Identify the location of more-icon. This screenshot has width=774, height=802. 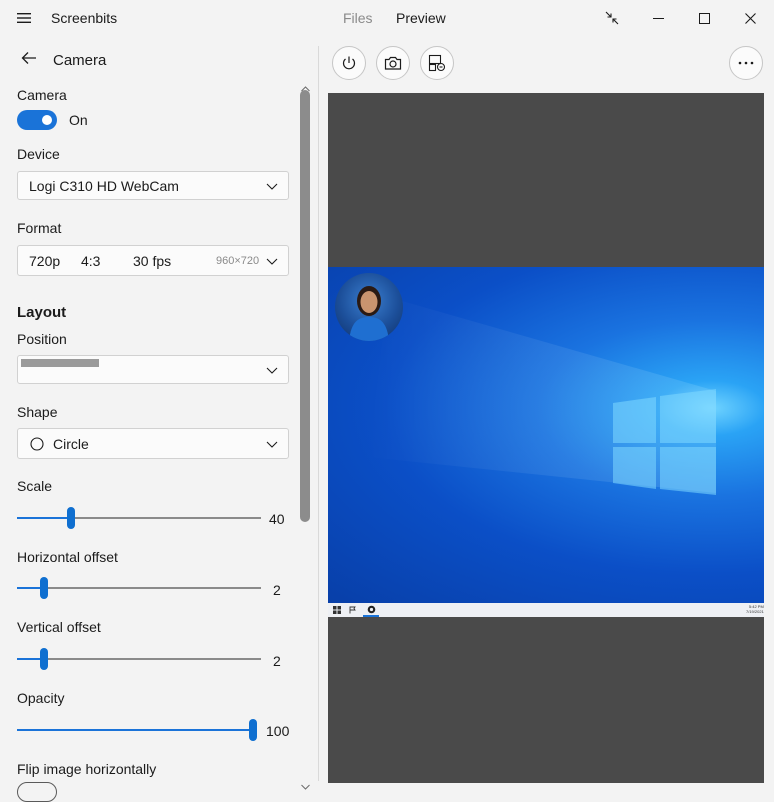
(746, 63).